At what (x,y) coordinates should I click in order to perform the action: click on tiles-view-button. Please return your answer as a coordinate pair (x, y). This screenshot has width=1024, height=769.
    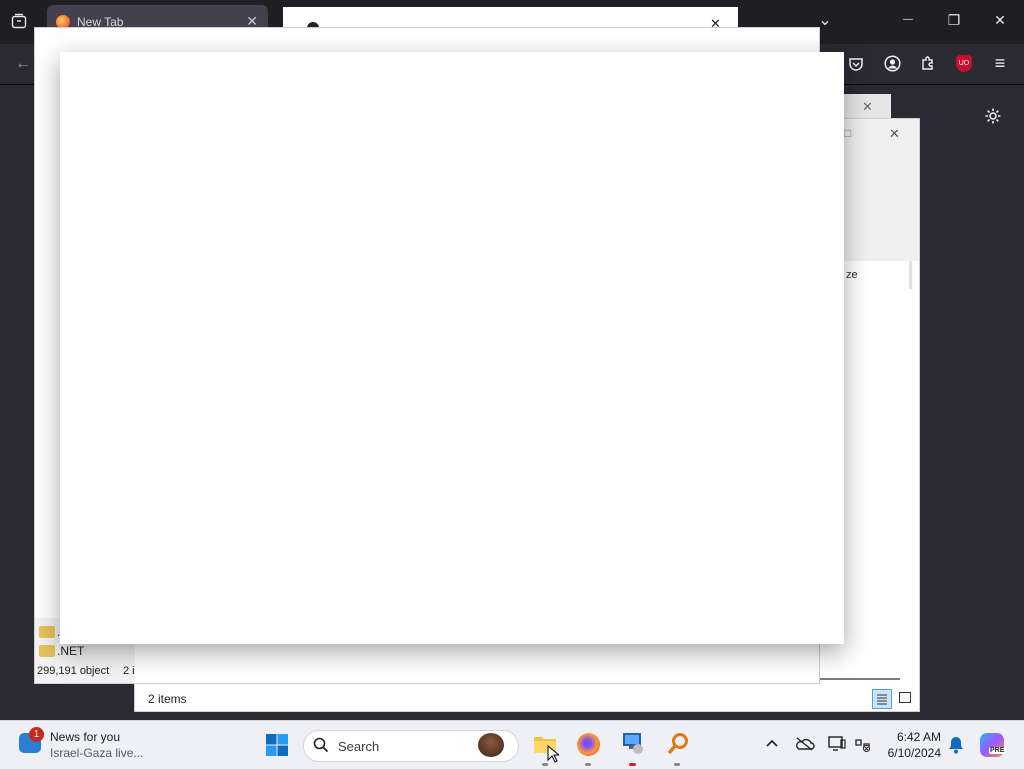
    Looking at the image, I should click on (905, 698).